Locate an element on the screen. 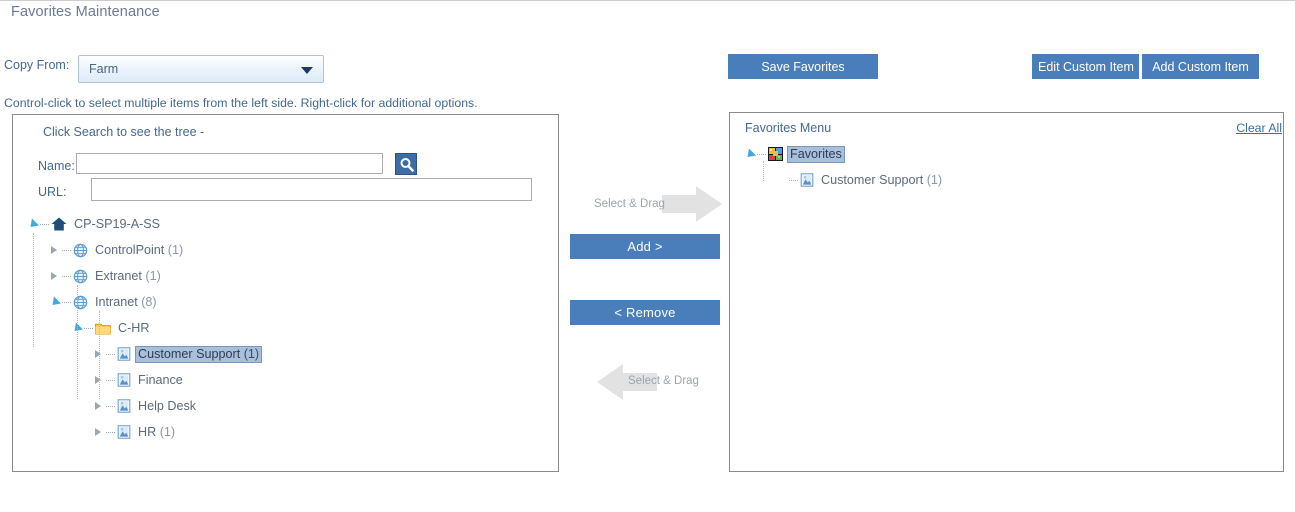  copy-from-dropdown: Farm is located at coordinates (201, 69).